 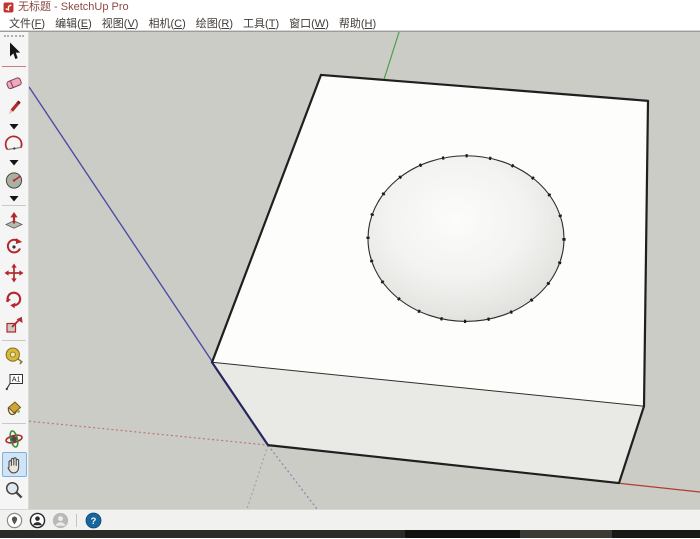 I want to click on menu-item-tools: 工具(T), so click(x=261, y=23).